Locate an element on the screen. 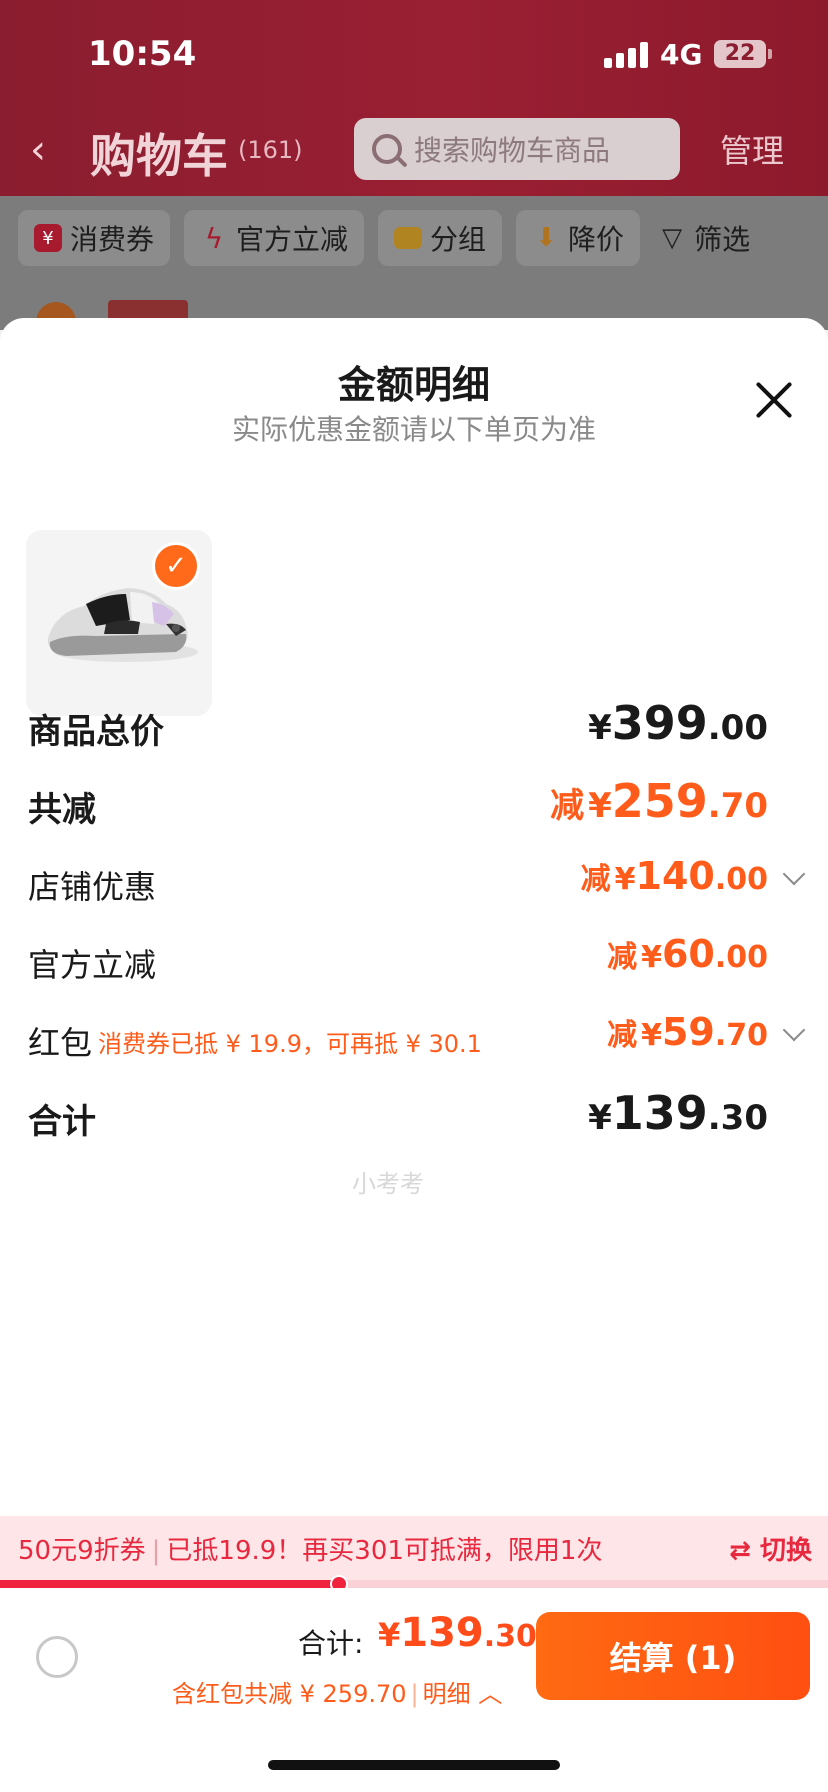 The image size is (828, 1792). signal-icon is located at coordinates (626, 54).